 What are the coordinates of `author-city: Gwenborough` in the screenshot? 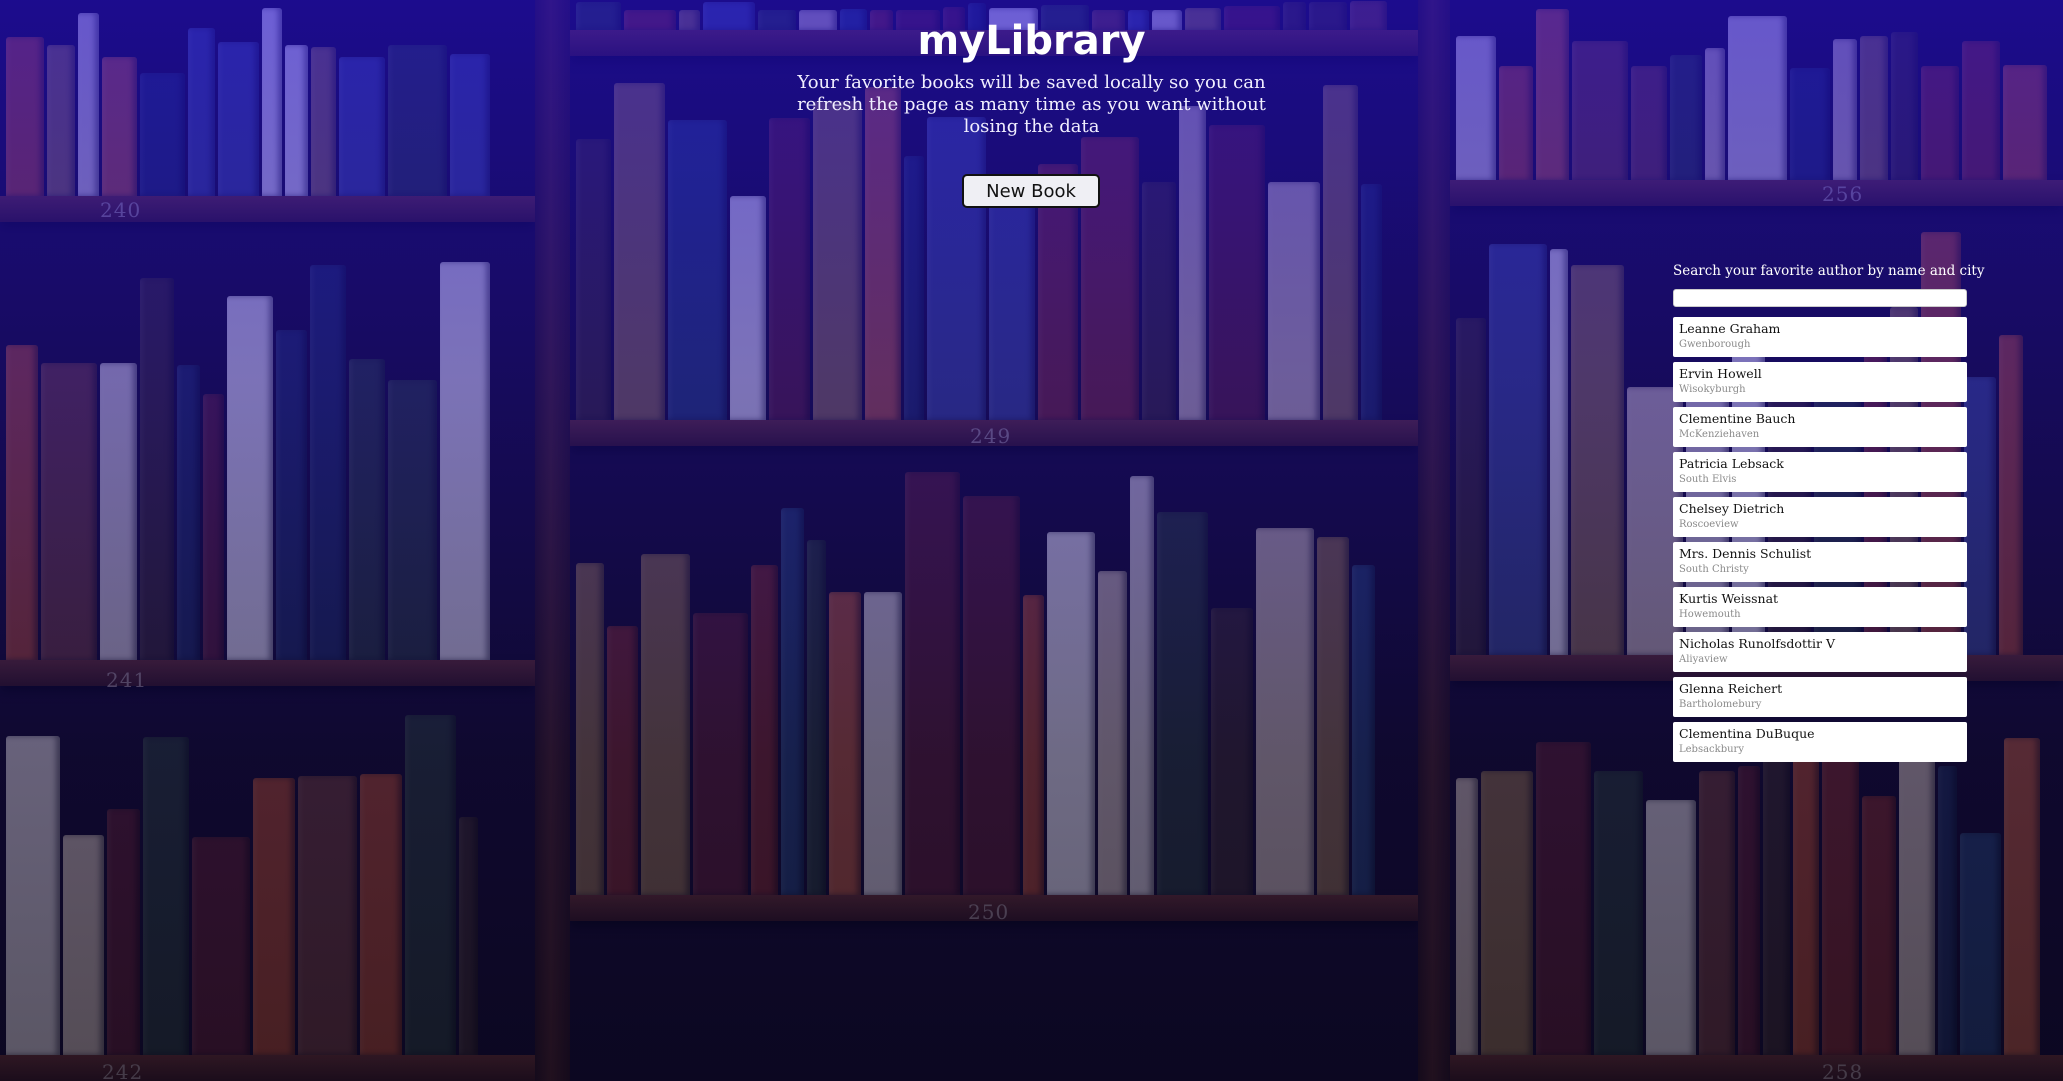 It's located at (1715, 344).